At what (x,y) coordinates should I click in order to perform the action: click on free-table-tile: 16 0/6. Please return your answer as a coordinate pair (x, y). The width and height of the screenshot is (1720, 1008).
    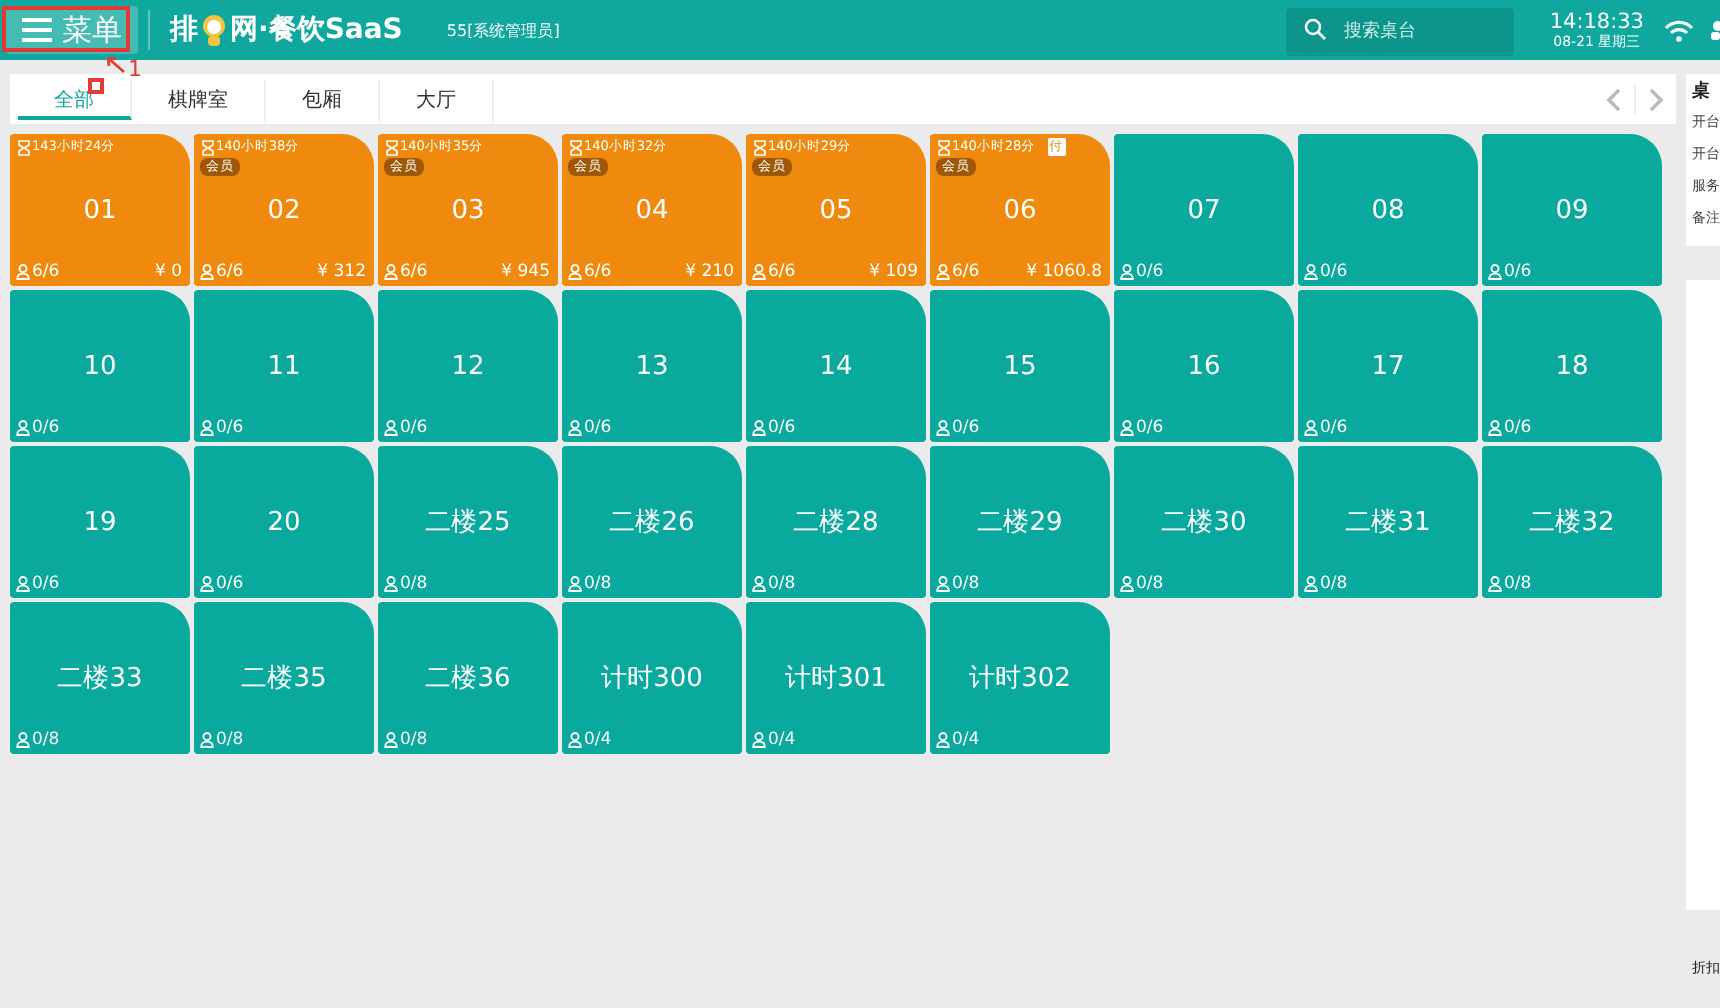
    Looking at the image, I should click on (1204, 366).